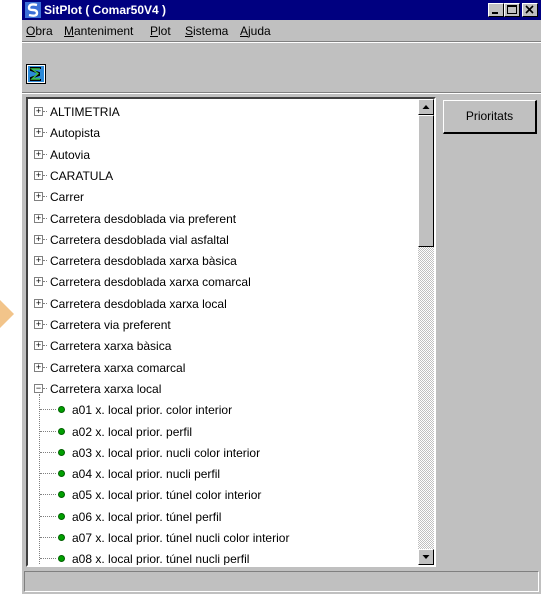 This screenshot has height=594, width=541. Describe the element at coordinates (38, 388) in the screenshot. I see `collapse-icon: −` at that location.